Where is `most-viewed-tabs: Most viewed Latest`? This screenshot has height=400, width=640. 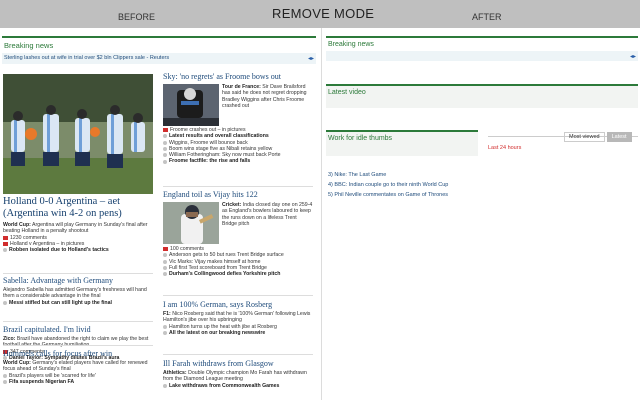
most-viewed-tabs: Most viewed Latest is located at coordinates (598, 137).